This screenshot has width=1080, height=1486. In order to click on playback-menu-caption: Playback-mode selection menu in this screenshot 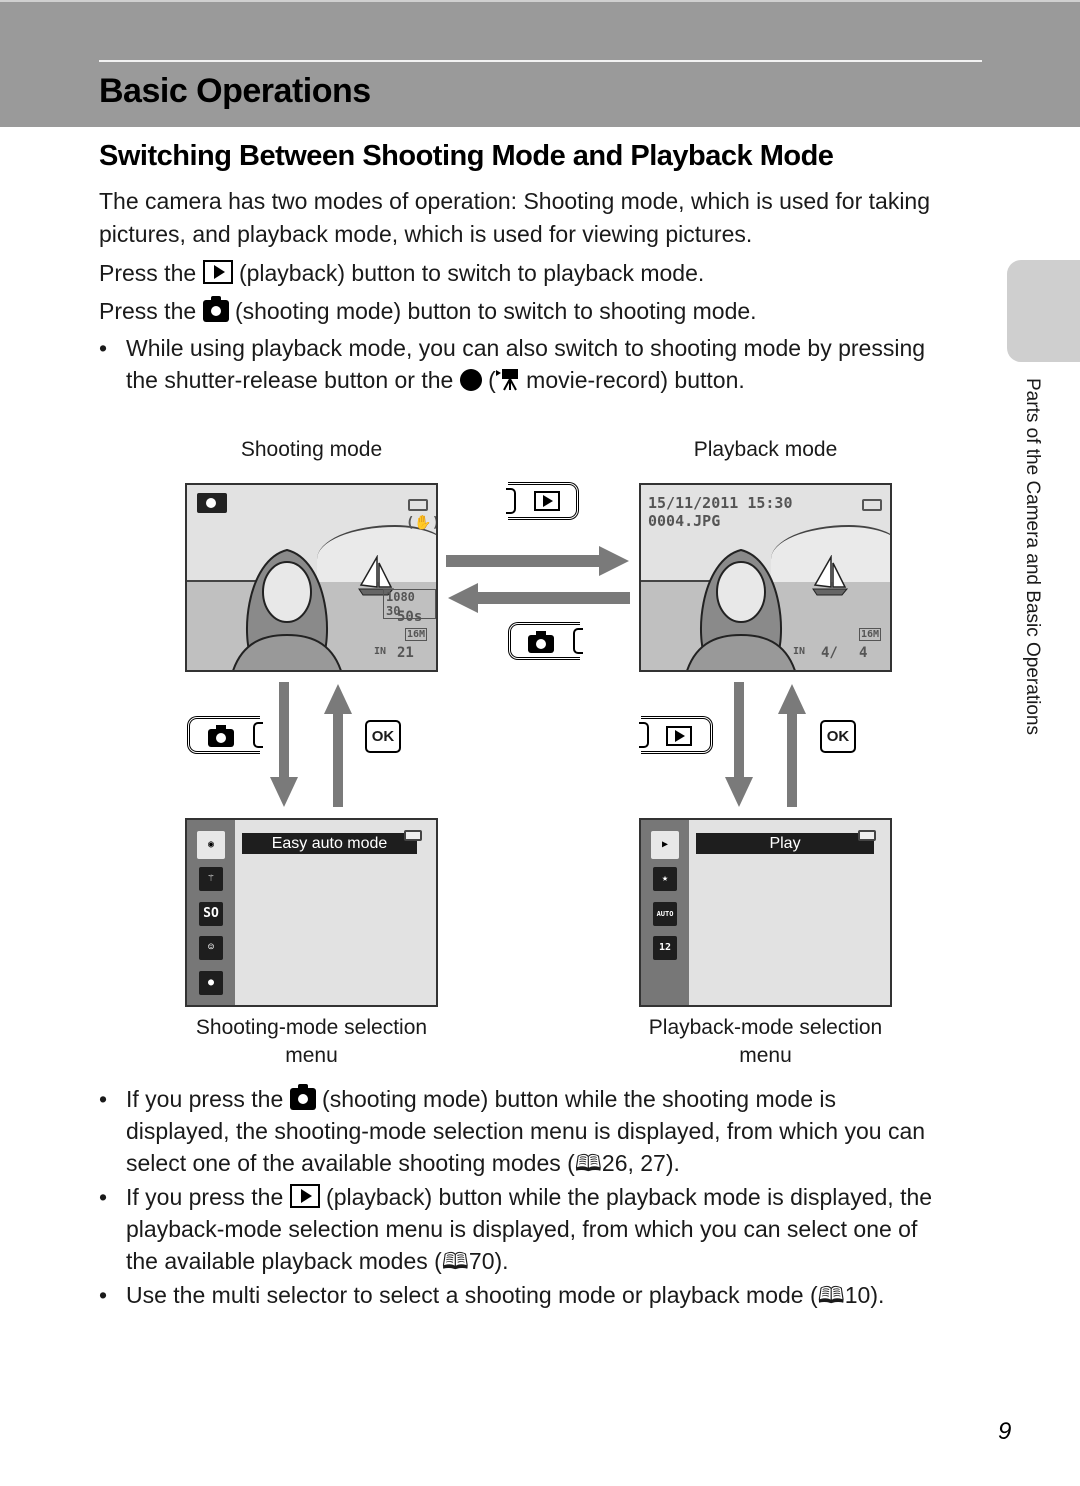, I will do `click(765, 1042)`.